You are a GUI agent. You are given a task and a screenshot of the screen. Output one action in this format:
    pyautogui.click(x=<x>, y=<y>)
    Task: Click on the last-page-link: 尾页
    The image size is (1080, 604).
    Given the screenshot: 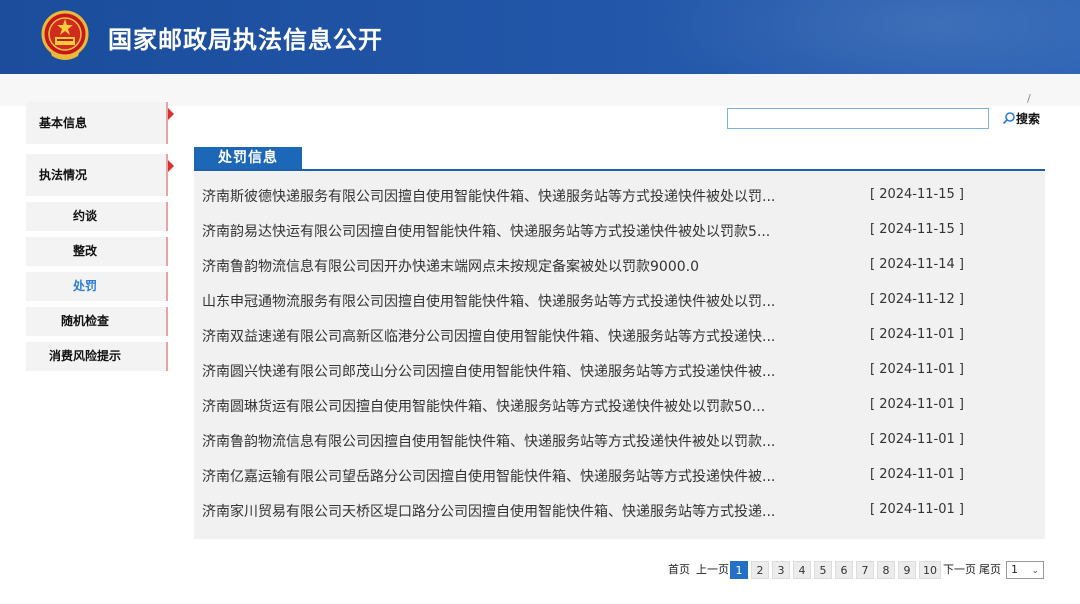 What is the action you would take?
    pyautogui.click(x=990, y=570)
    